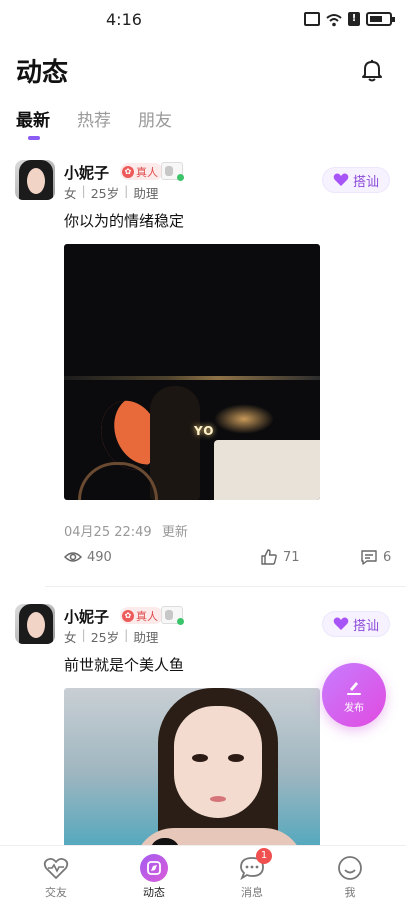 The height and width of the screenshot is (903, 406). Describe the element at coordinates (334, 19) in the screenshot. I see `wifi-icon` at that location.